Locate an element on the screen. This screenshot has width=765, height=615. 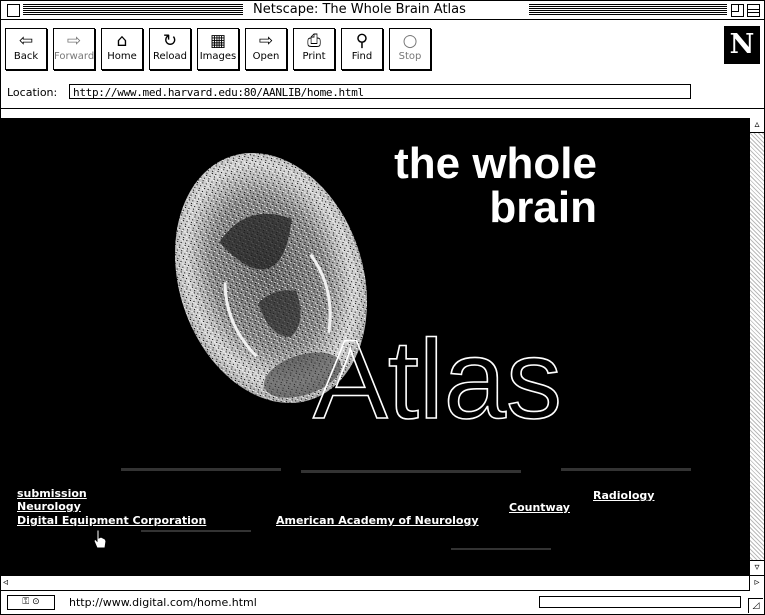
title-bar-stripes is located at coordinates (133, 9).